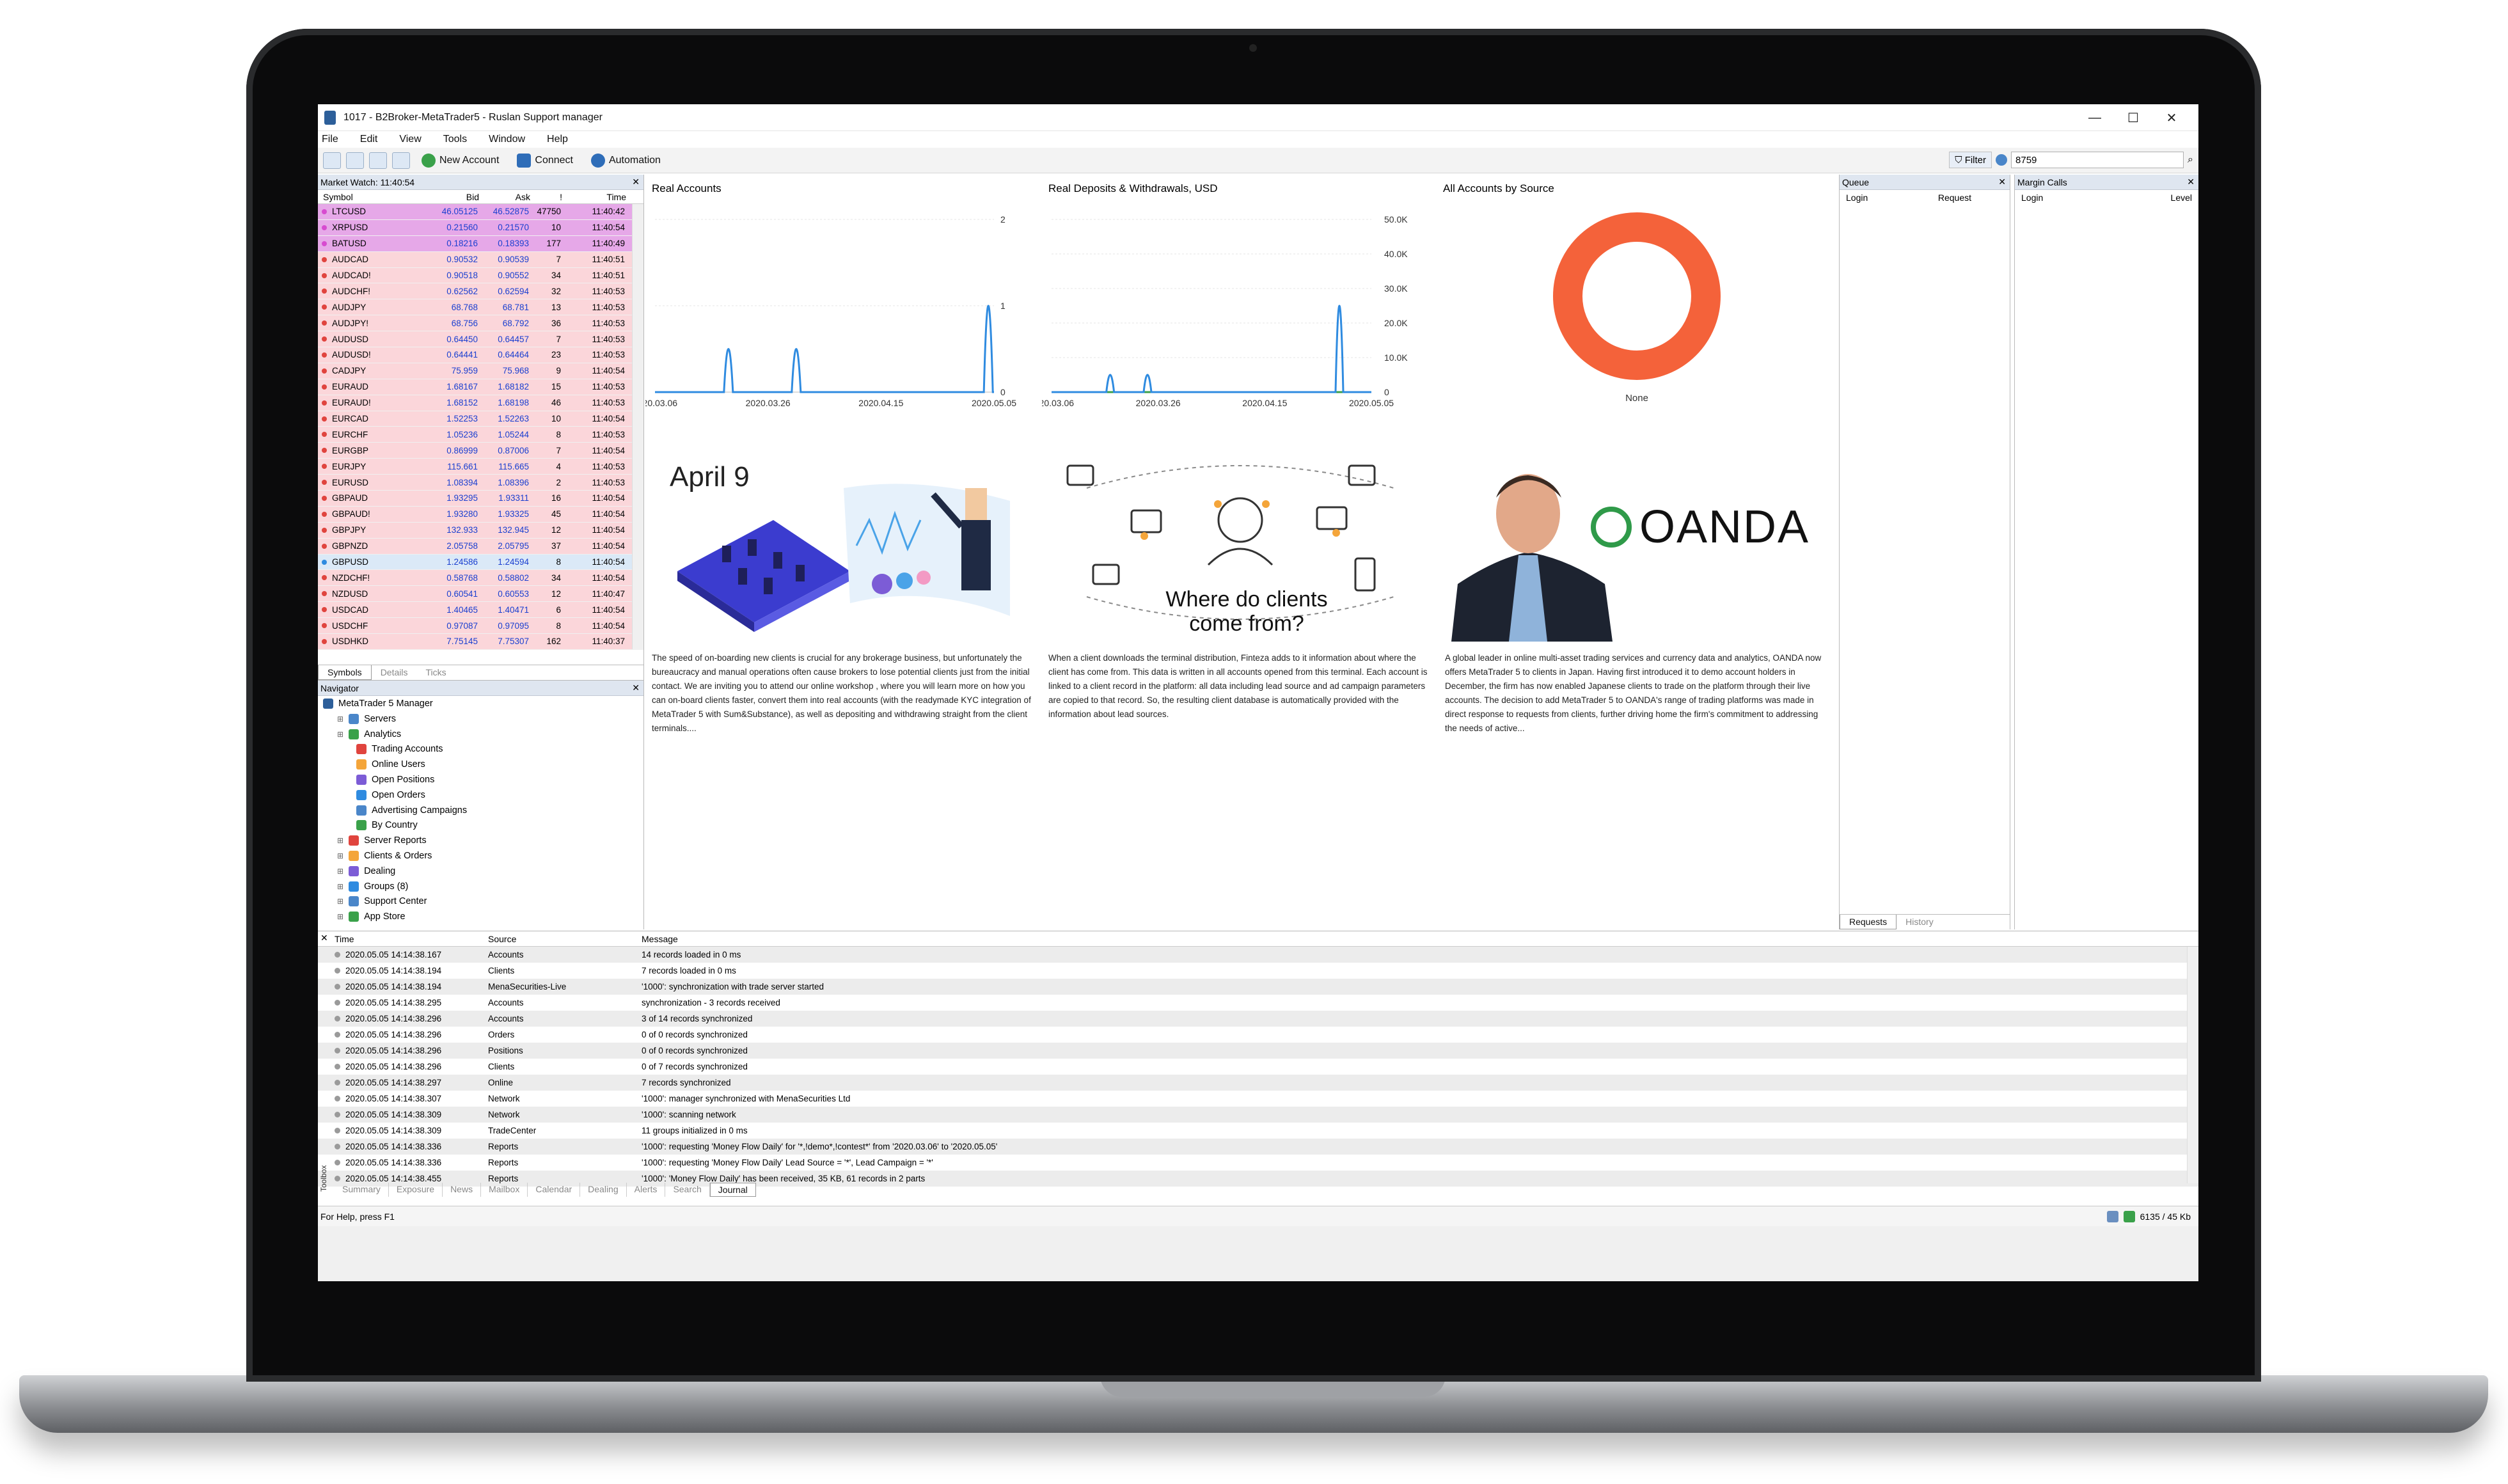  Describe the element at coordinates (332, 160) in the screenshot. I see `view-icon` at that location.